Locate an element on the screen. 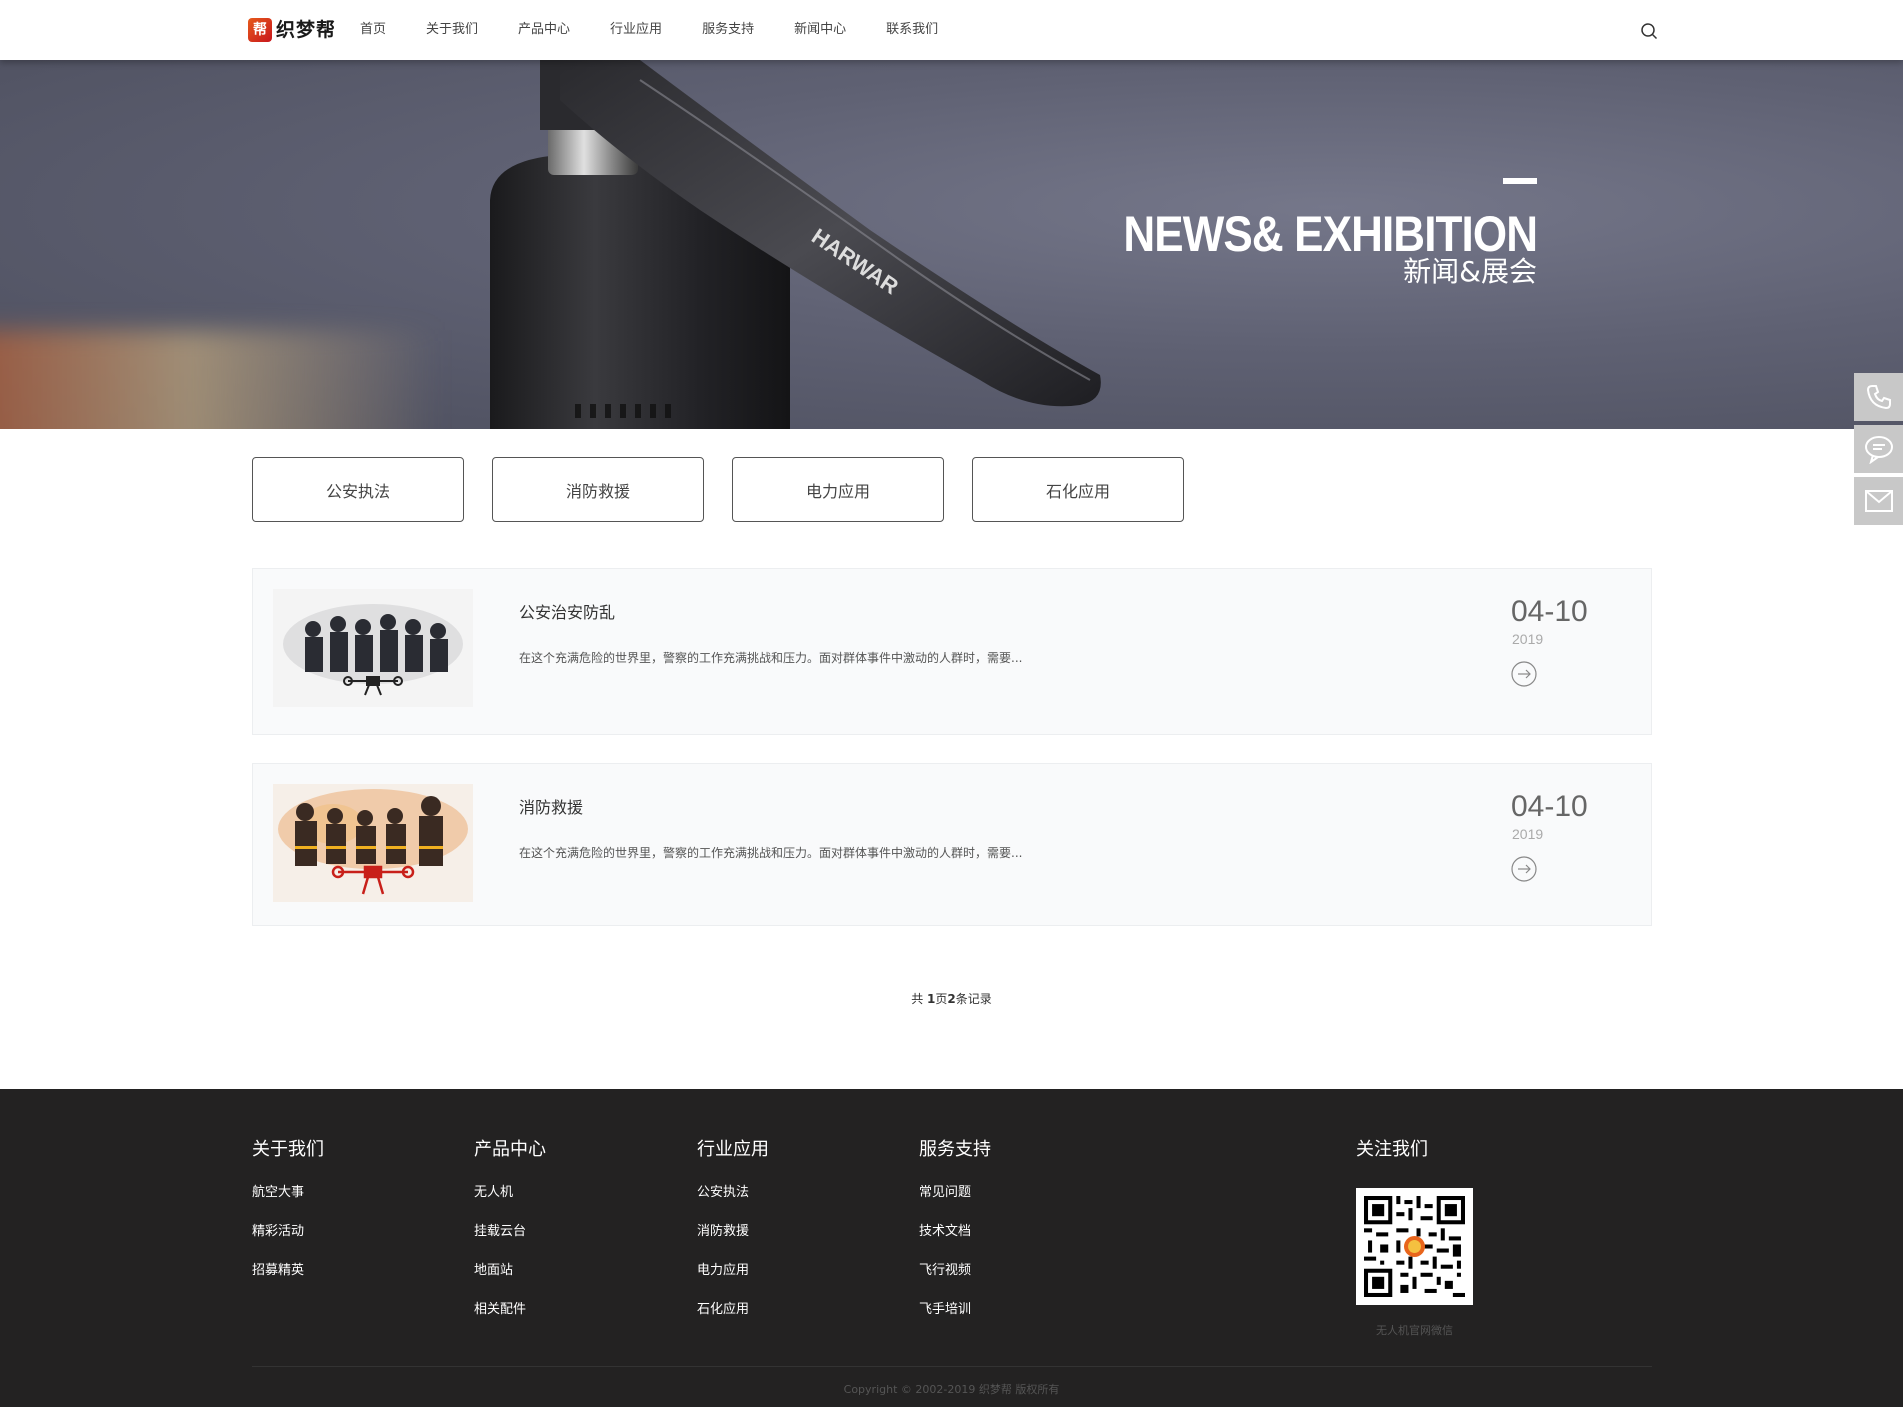 Image resolution: width=1903 pixels, height=1407 pixels. site-header: 帮 织梦帮 首页 关于我们 产品中心 行业应用 服务支持 新闻中心 联系我们 is located at coordinates (951, 30).